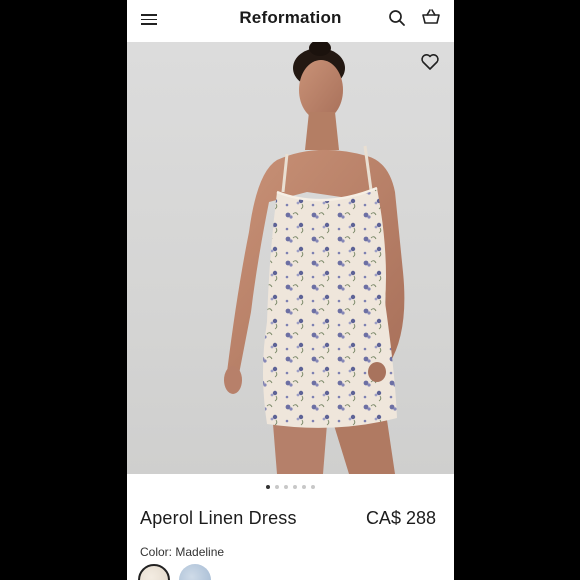 This screenshot has width=580, height=580. What do you see at coordinates (290, 21) in the screenshot?
I see `top-nav-bar: Reformation` at bounding box center [290, 21].